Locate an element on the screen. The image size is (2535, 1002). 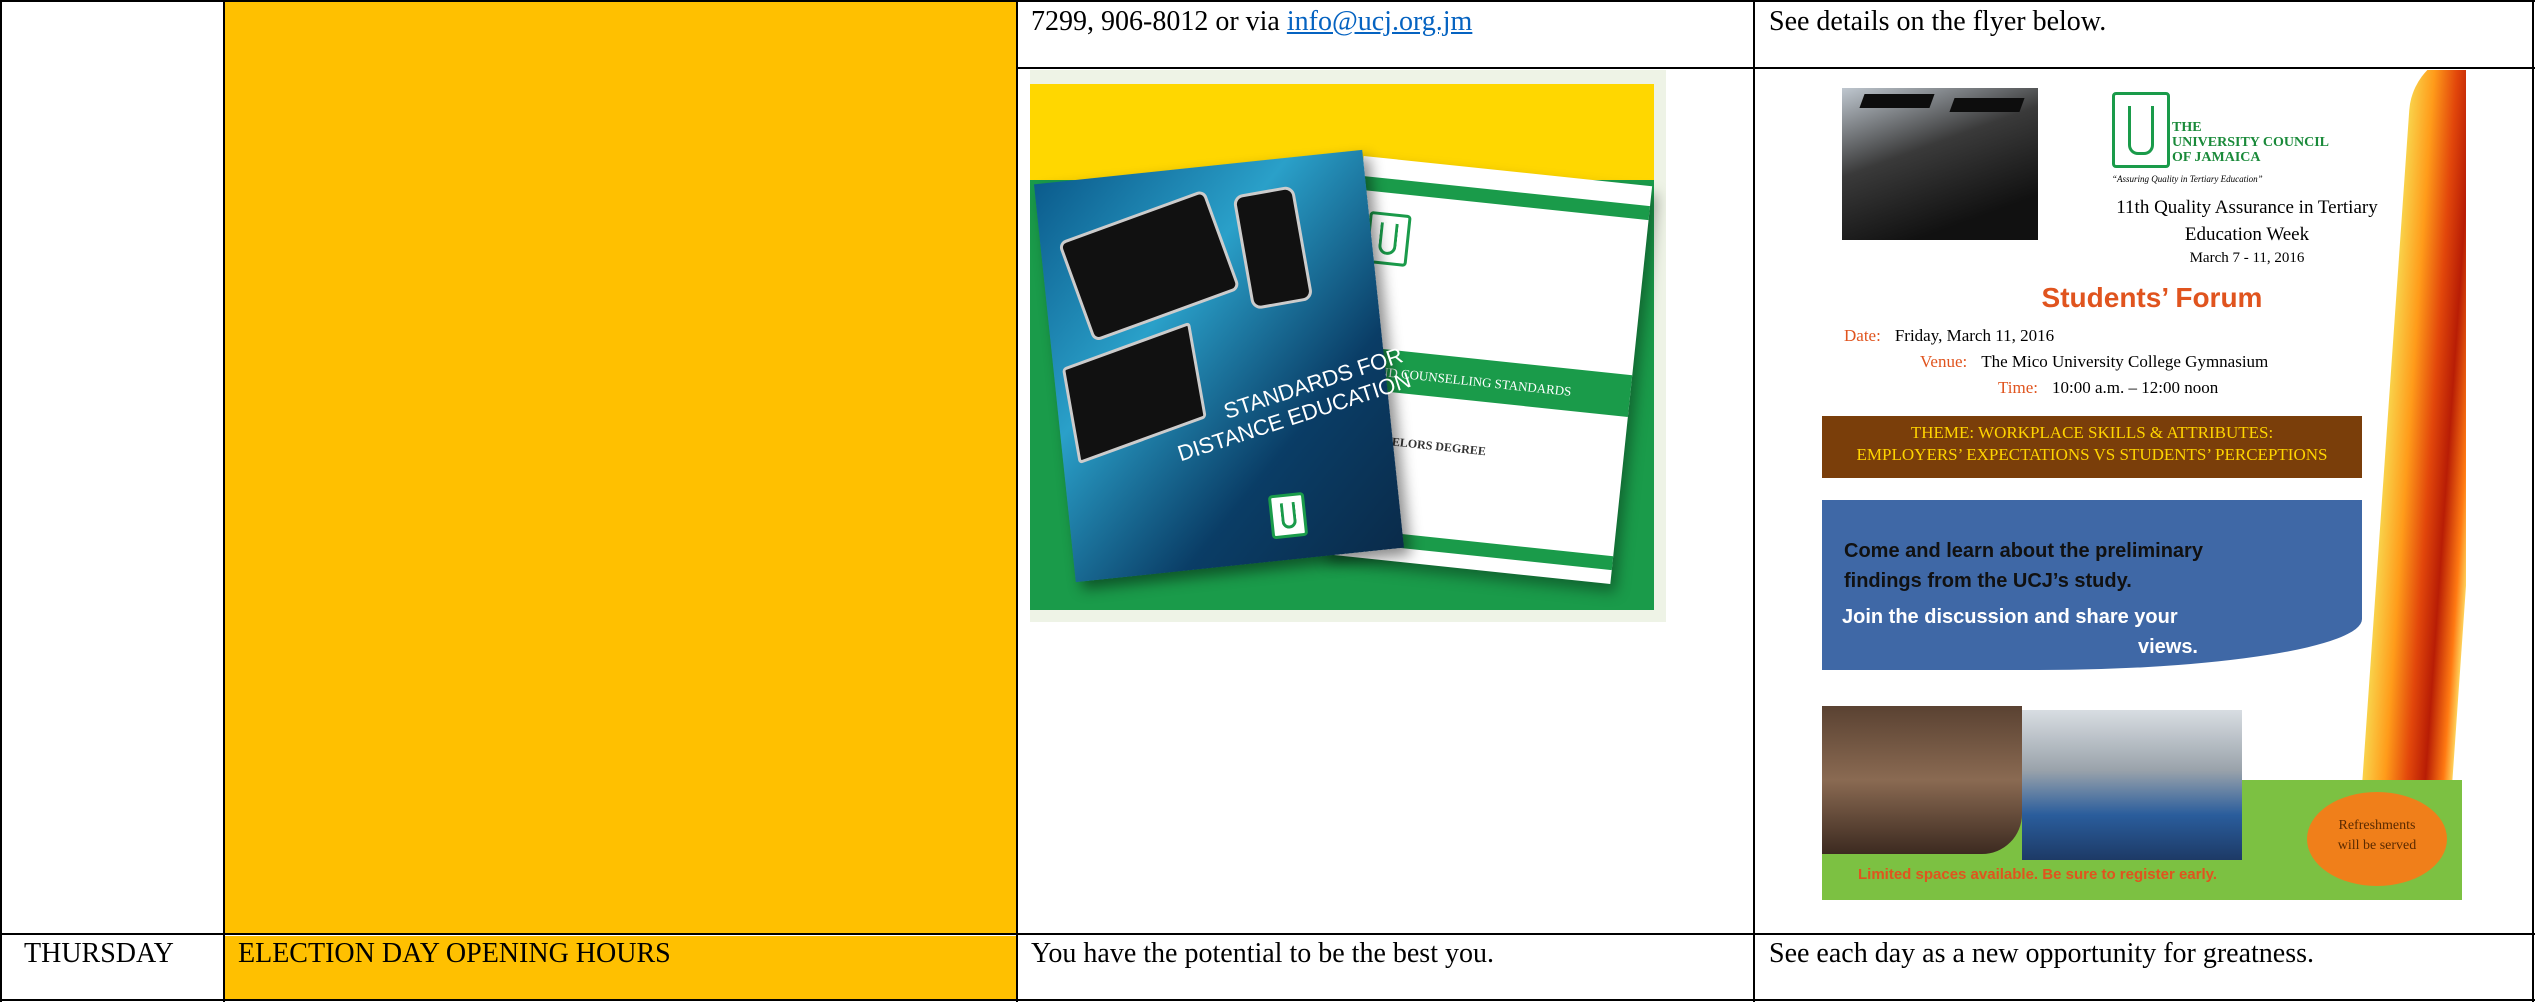
computer-workers-photo is located at coordinates (2132, 785).